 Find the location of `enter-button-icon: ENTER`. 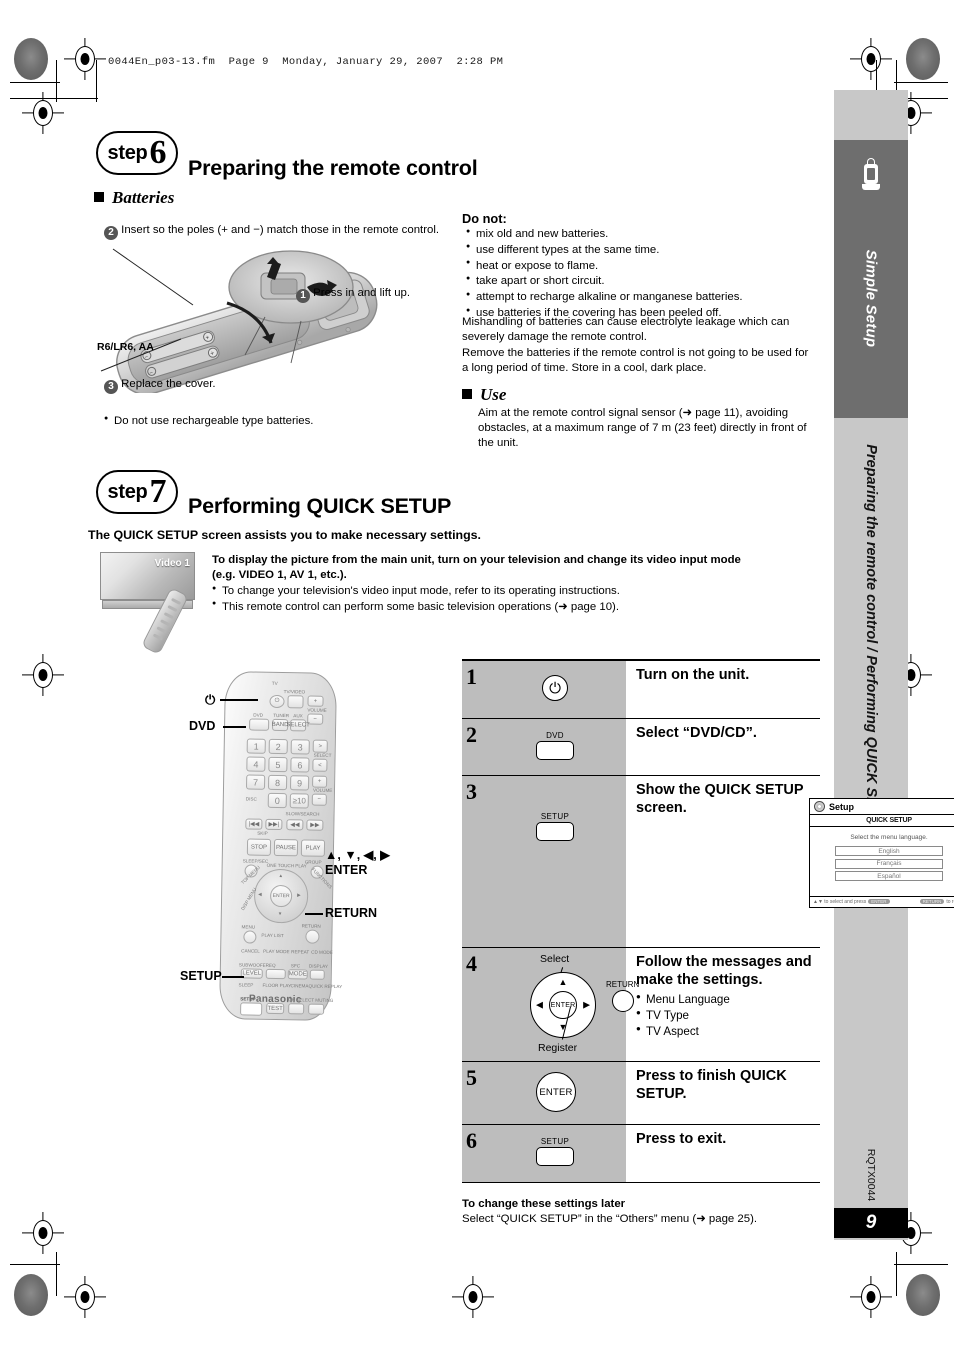

enter-button-icon: ENTER is located at coordinates (556, 1092).